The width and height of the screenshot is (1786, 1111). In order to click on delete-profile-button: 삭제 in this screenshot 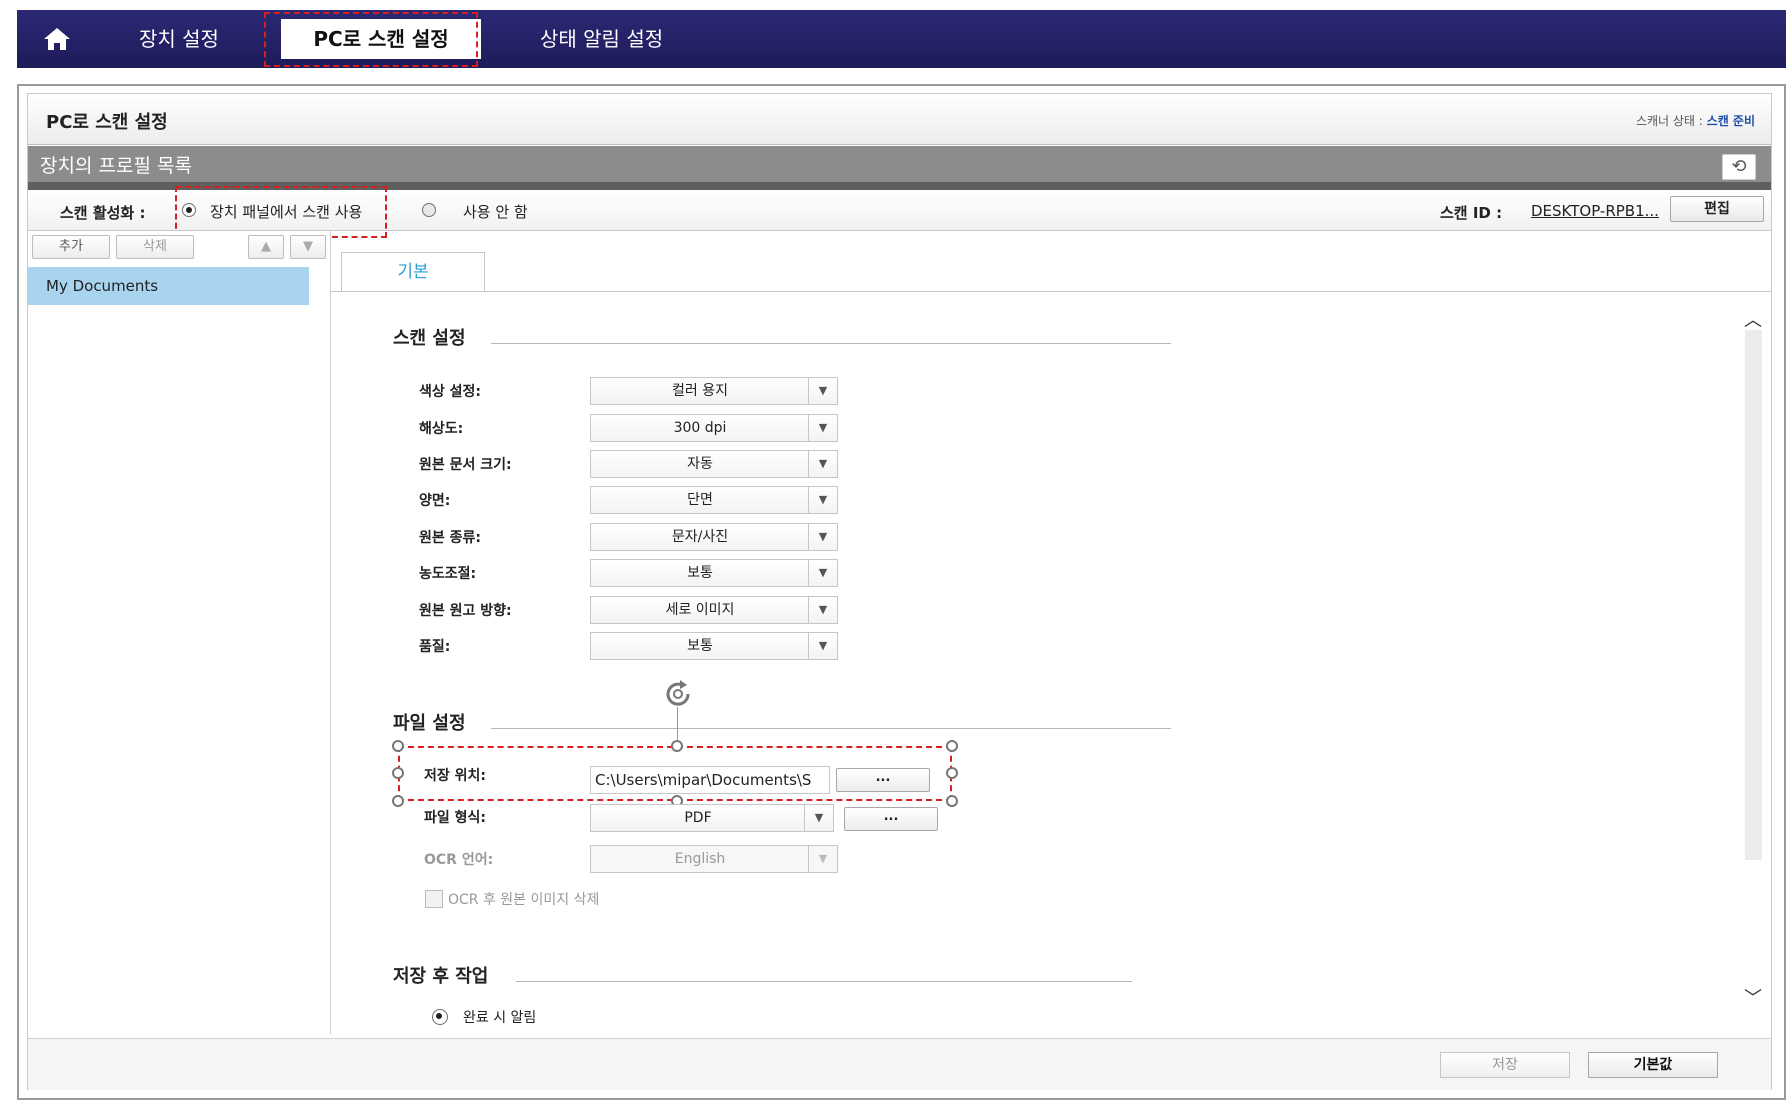, I will do `click(155, 247)`.